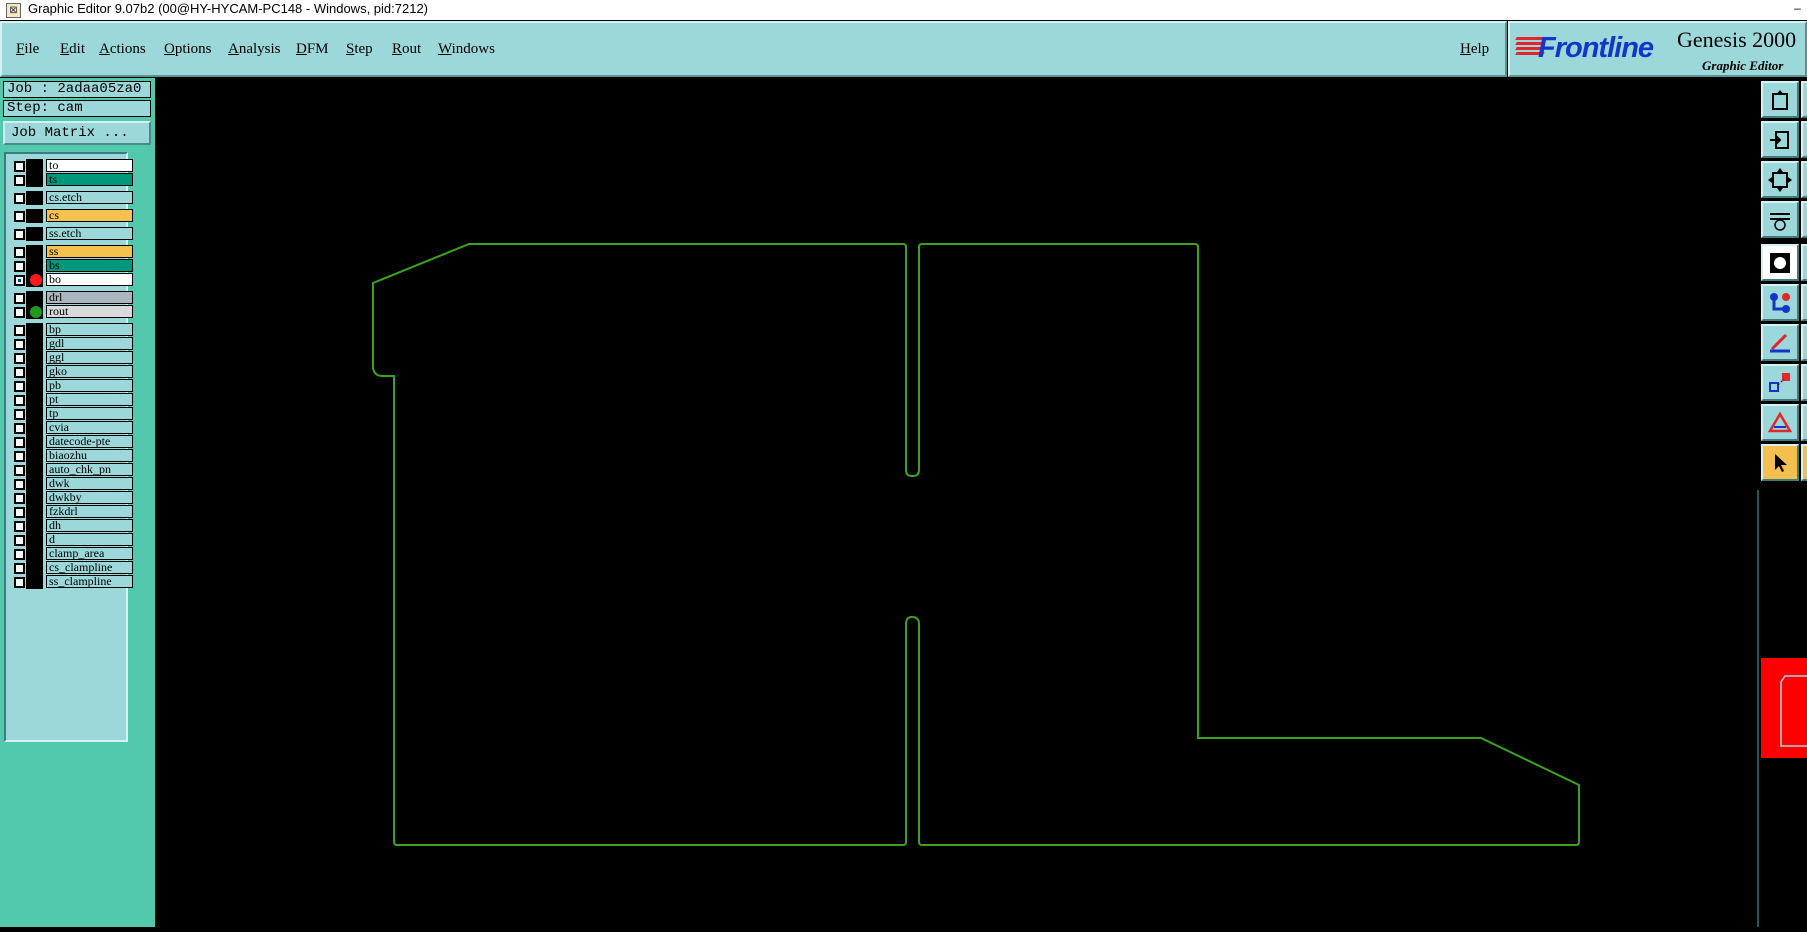 The image size is (1807, 932). Describe the element at coordinates (27, 49) in the screenshot. I see `menu-file: File` at that location.